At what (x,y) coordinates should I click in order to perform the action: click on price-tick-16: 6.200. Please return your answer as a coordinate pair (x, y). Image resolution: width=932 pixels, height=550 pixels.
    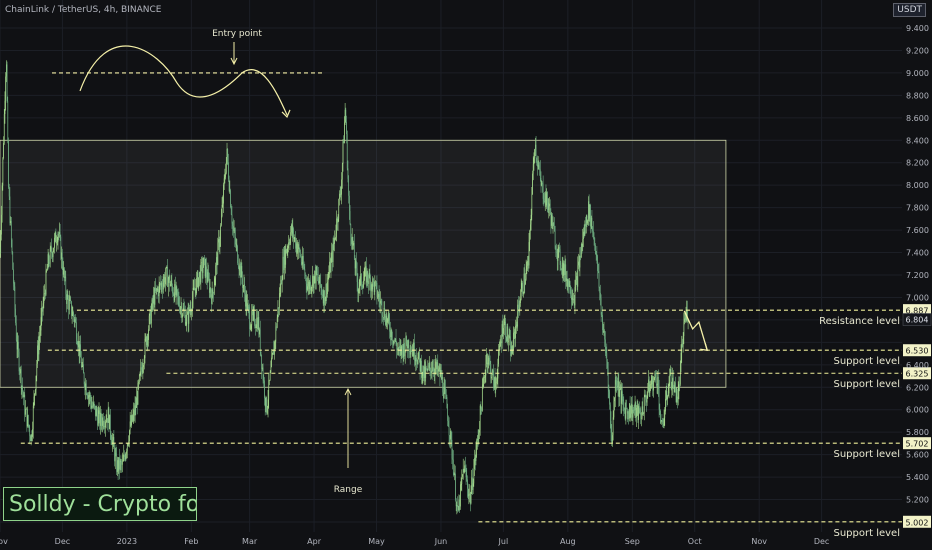
    Looking at the image, I should click on (917, 387).